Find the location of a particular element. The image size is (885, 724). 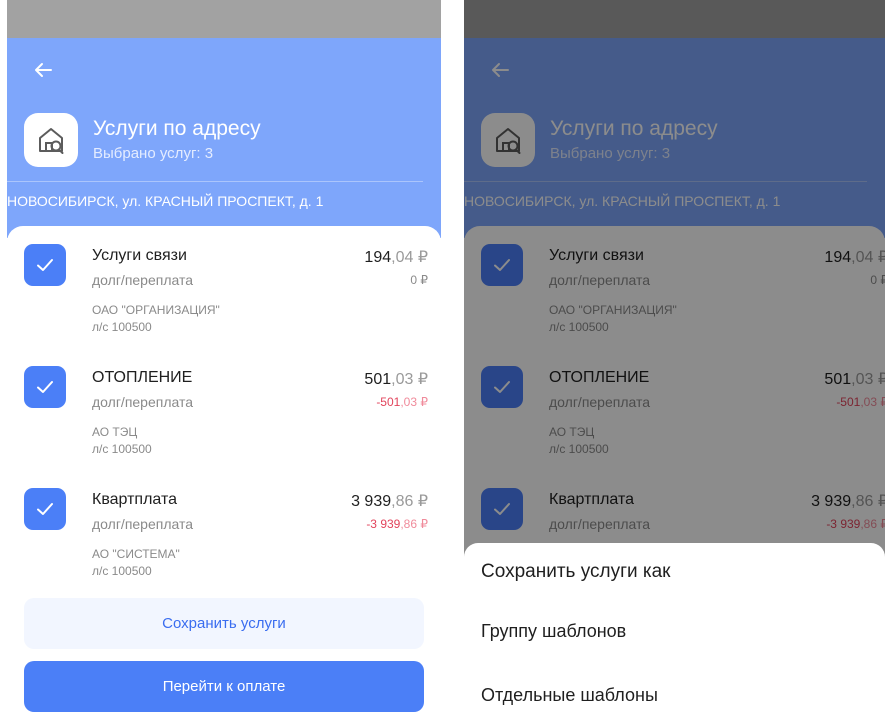

service-amount: 501,03 ₽ is located at coordinates (396, 379).